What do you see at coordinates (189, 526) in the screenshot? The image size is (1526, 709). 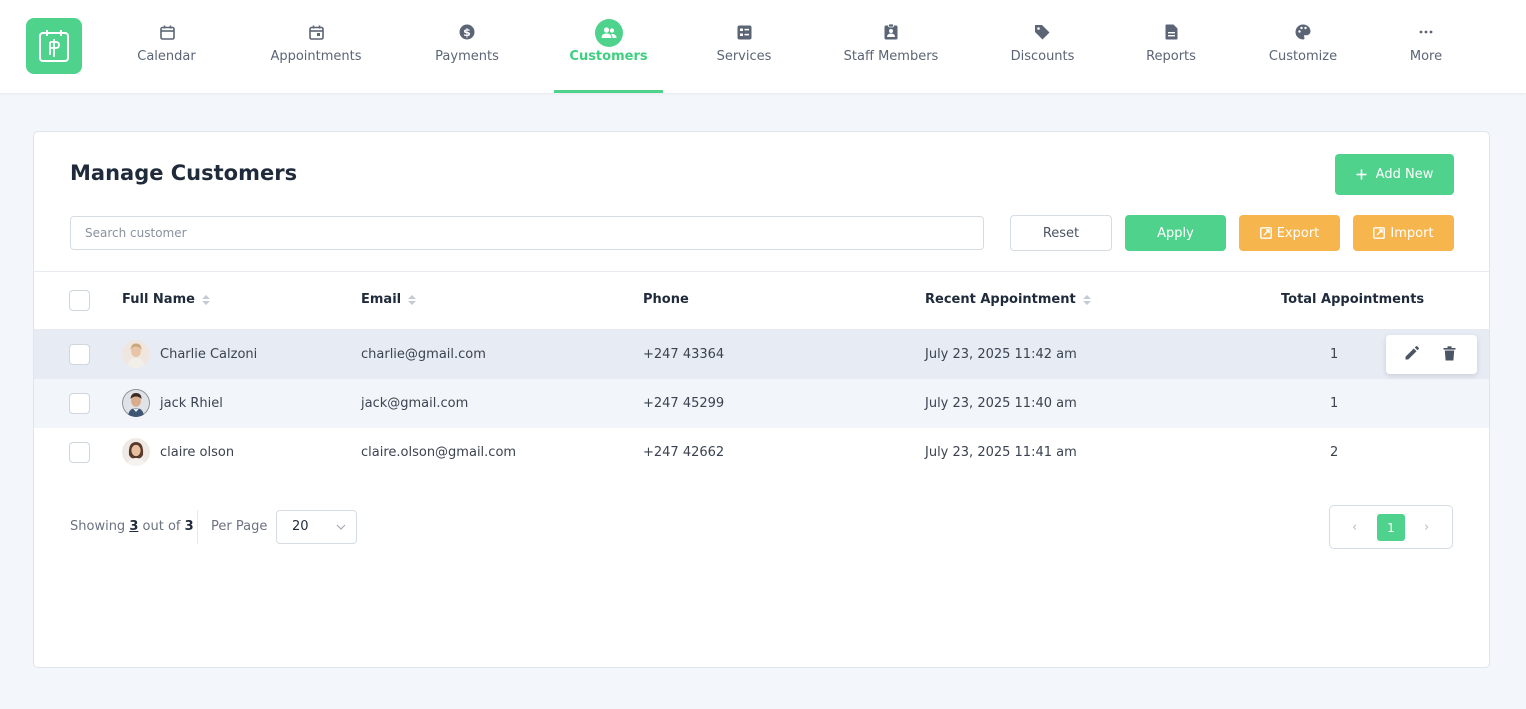 I see `showing-total: 3` at bounding box center [189, 526].